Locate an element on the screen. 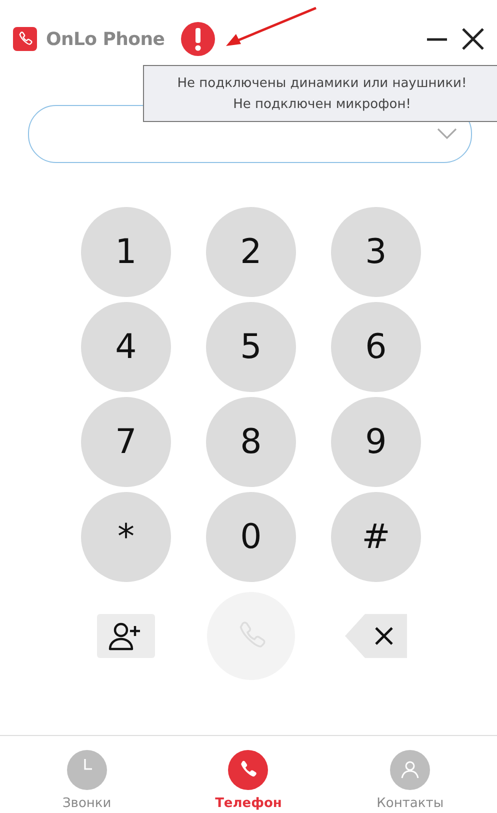  app-logo-icon is located at coordinates (25, 39).